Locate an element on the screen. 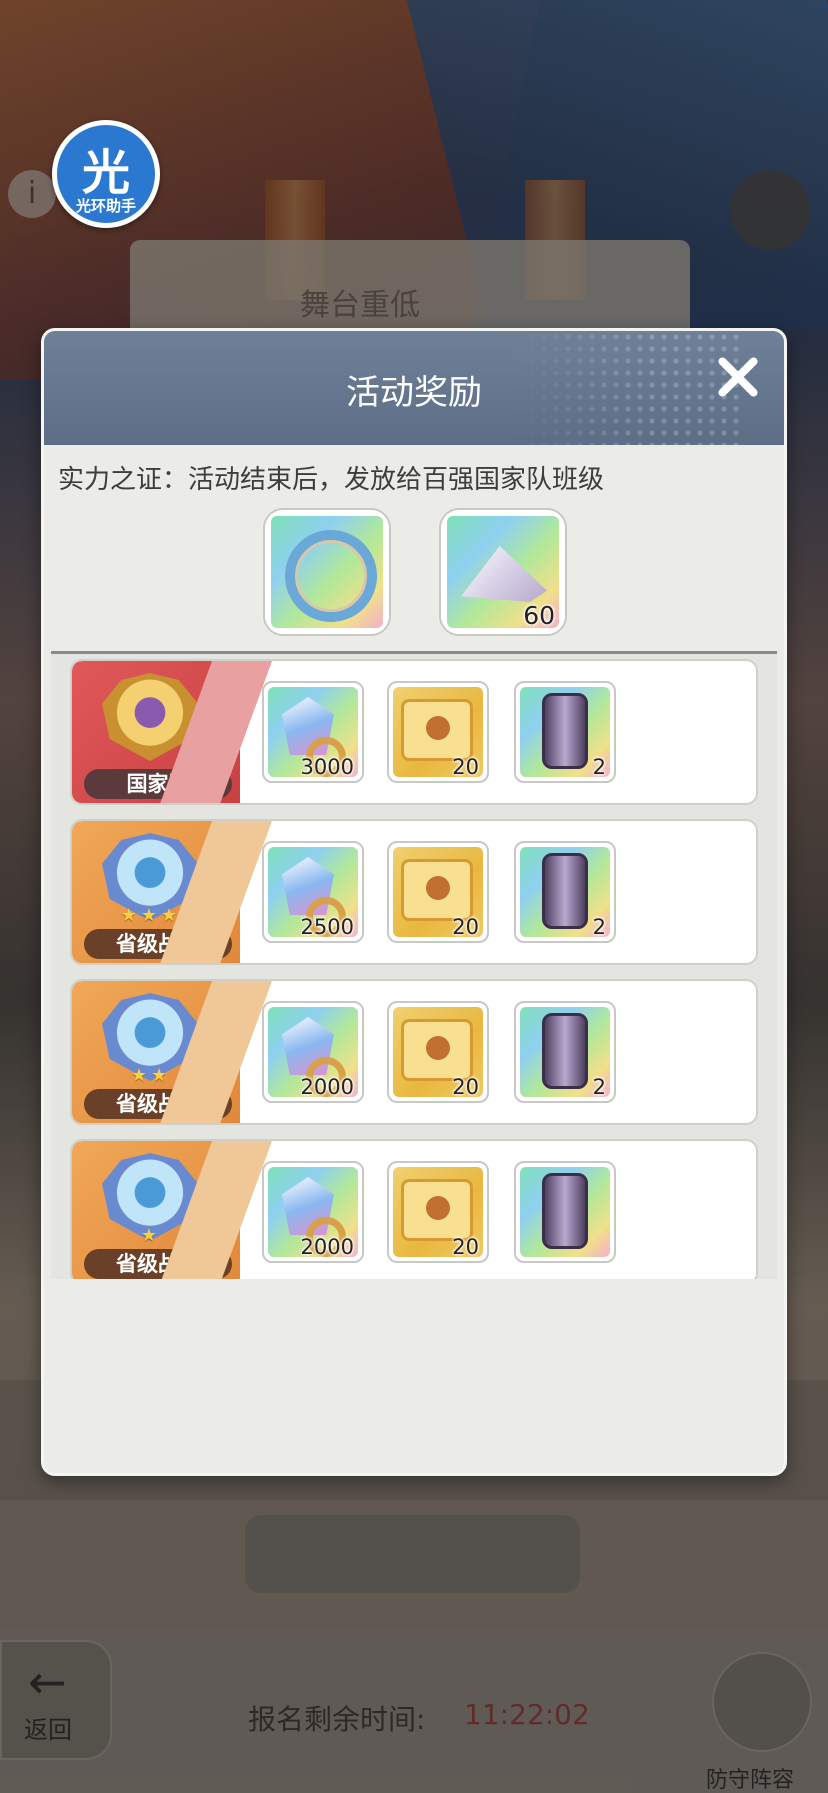 The width and height of the screenshot is (828, 1793). dna-tube-icon is located at coordinates (565, 1212).